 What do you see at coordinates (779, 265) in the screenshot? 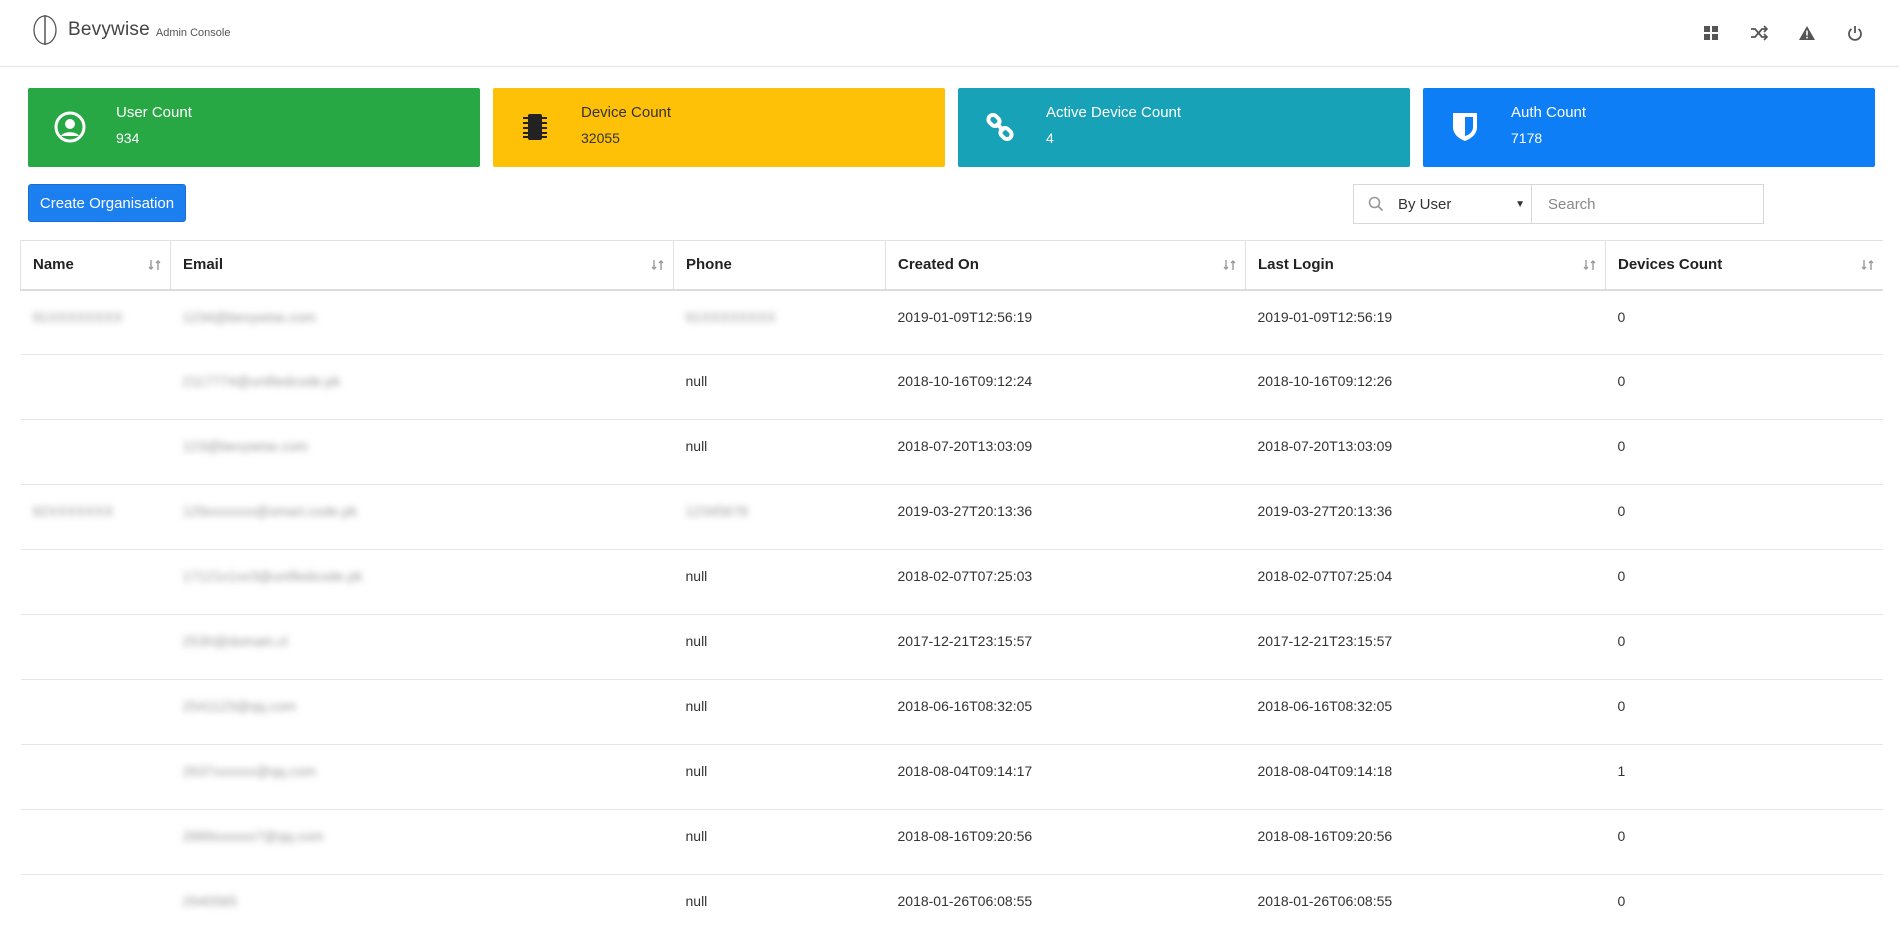
I see `column-header-phone: Phone` at bounding box center [779, 265].